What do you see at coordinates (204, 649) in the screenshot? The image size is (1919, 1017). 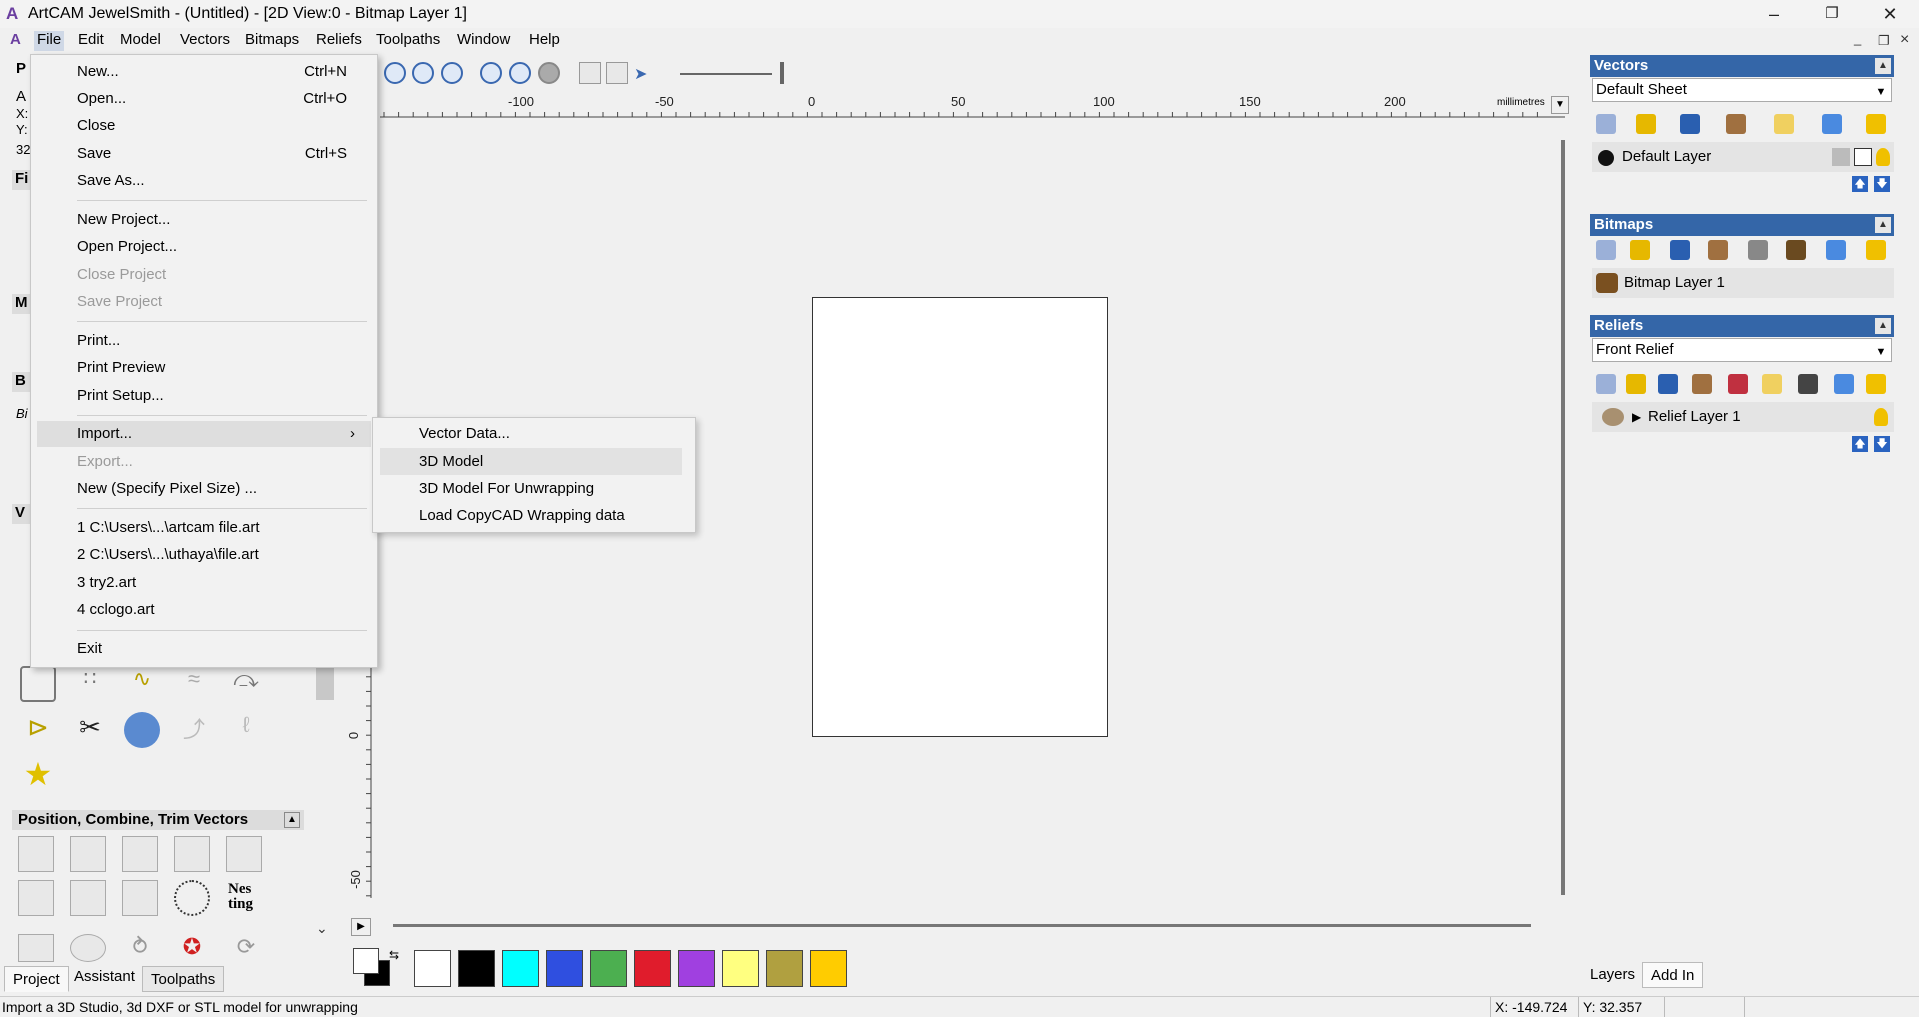 I see `menu-item-exit: Exit` at bounding box center [204, 649].